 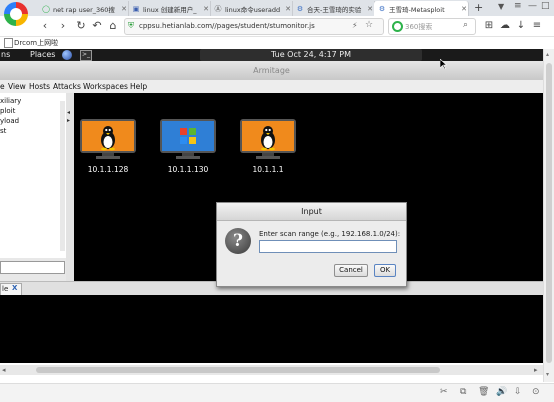 What do you see at coordinates (465, 25) in the screenshot?
I see `search-icon: ⌕` at bounding box center [465, 25].